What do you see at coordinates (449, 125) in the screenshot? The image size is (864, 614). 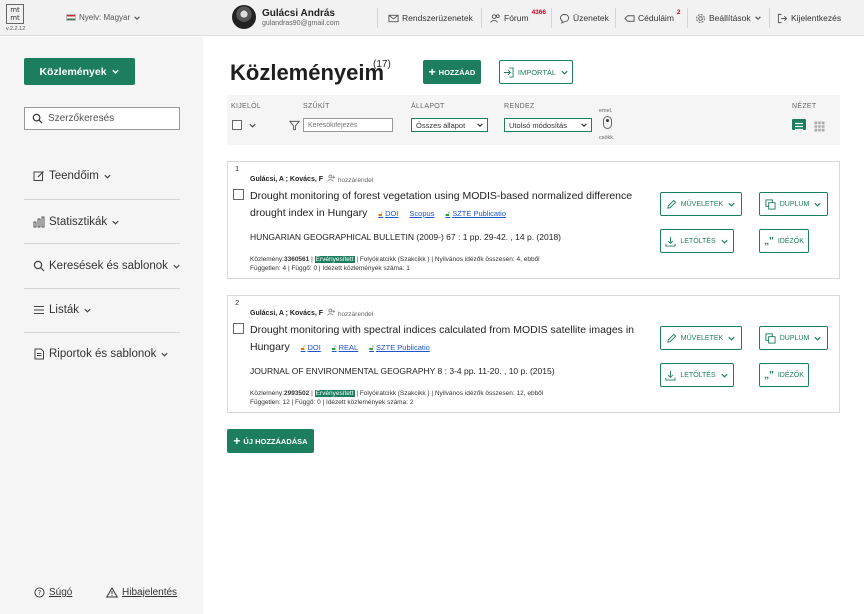 I see `status-select: Összes állapot` at bounding box center [449, 125].